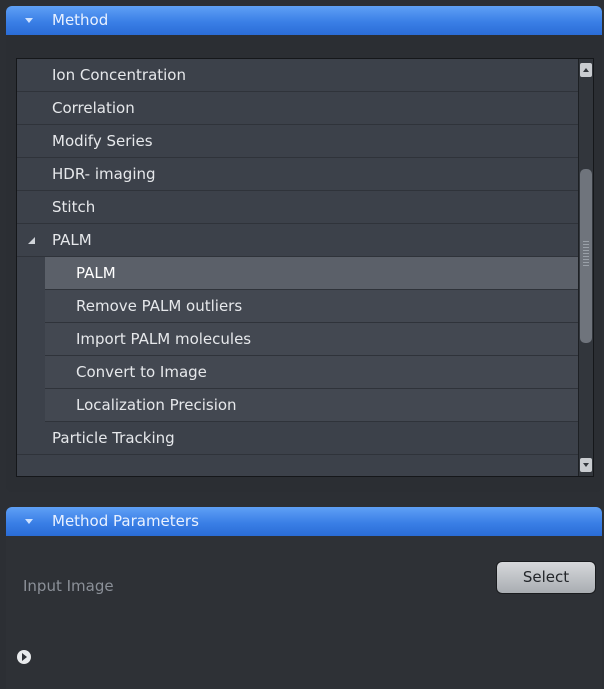 The height and width of the screenshot is (689, 604). I want to click on triangle-expanded-icon, so click(31, 240).